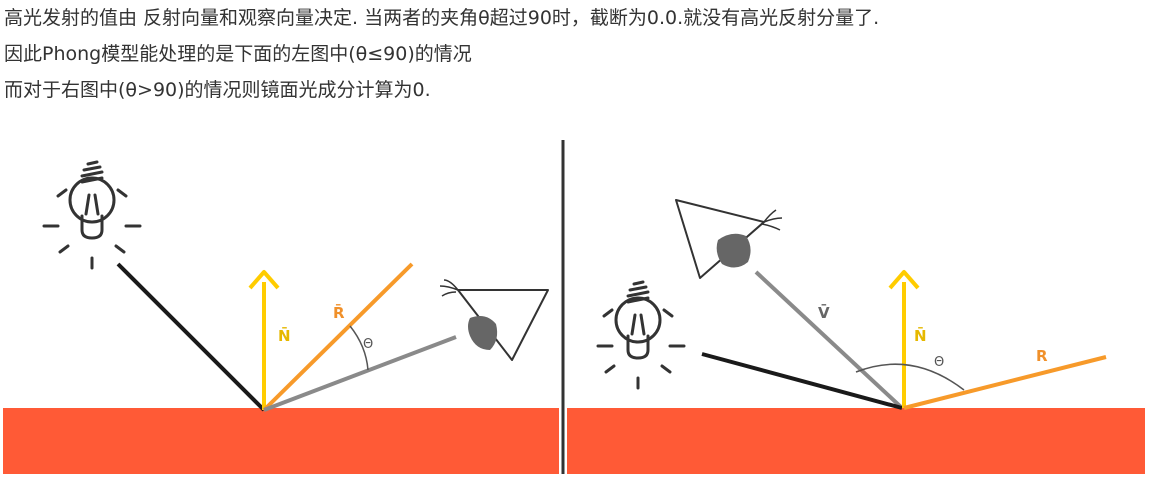 The height and width of the screenshot is (484, 1152). I want to click on right-view-label: V̄, so click(824, 312).